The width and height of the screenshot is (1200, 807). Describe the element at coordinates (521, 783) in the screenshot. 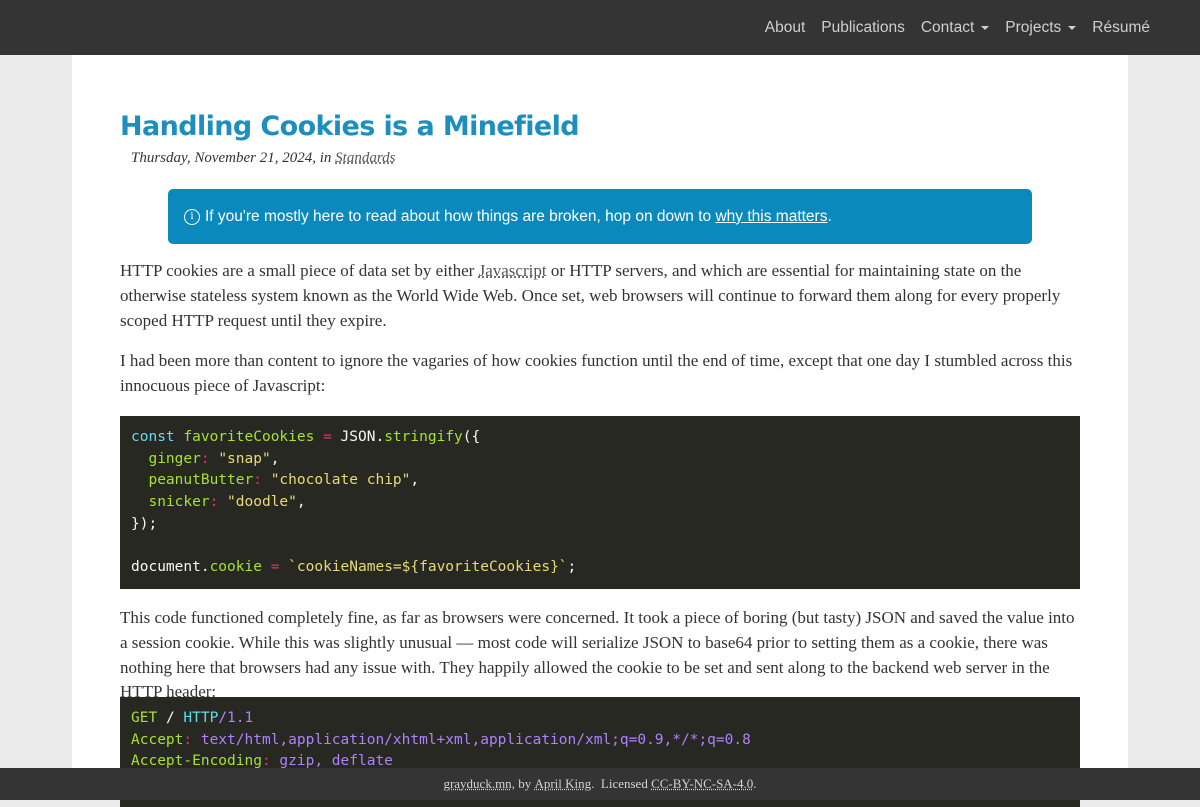

I see `footer-by: , by` at that location.